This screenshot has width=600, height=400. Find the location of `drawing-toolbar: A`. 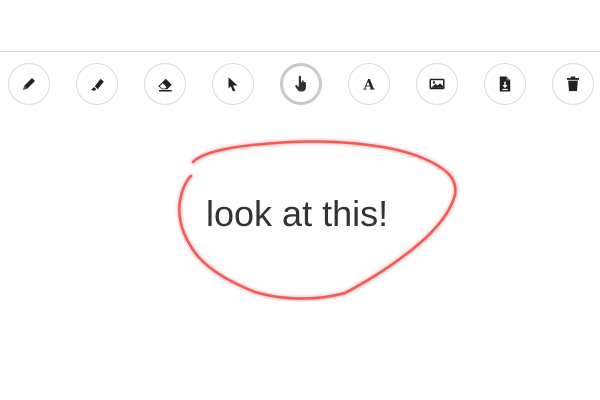

drawing-toolbar: A is located at coordinates (300, 86).